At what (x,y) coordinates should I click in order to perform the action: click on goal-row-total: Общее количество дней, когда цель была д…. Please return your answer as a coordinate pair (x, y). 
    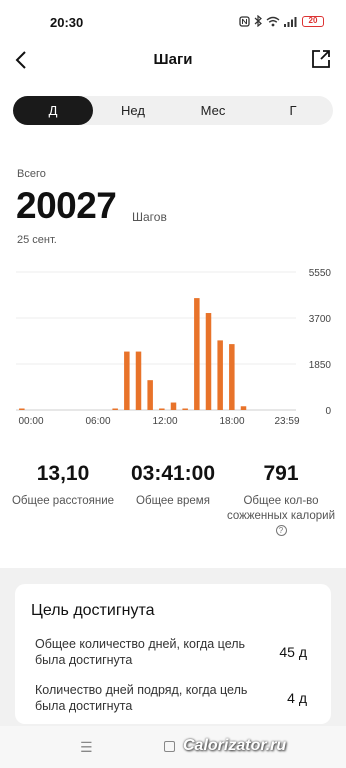
    Looking at the image, I should click on (175, 652).